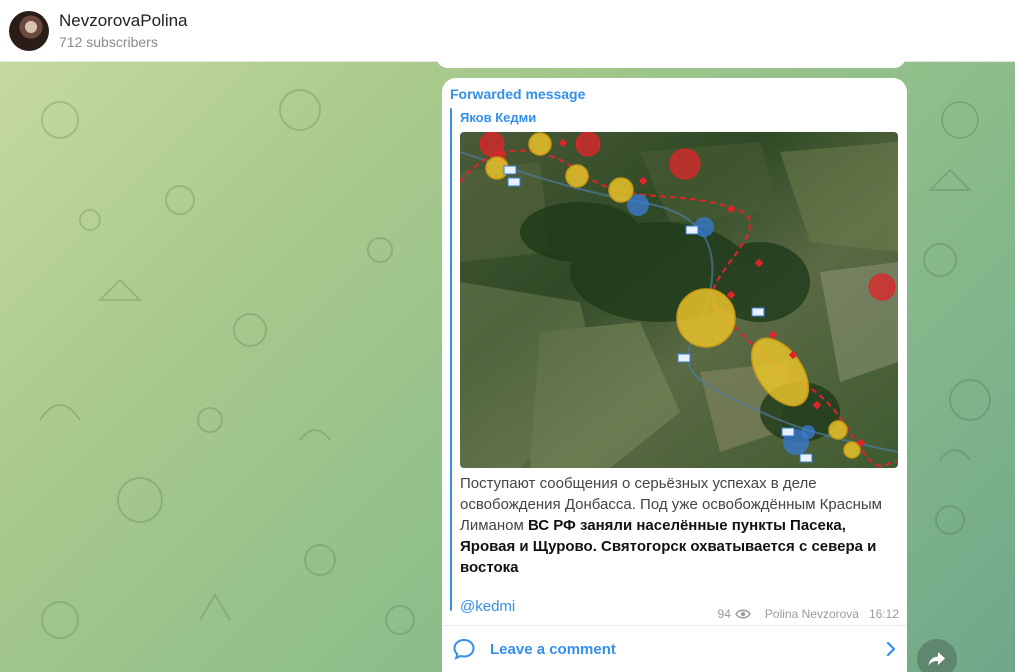  Describe the element at coordinates (451, 359) in the screenshot. I see `forward-quote-bar` at that location.